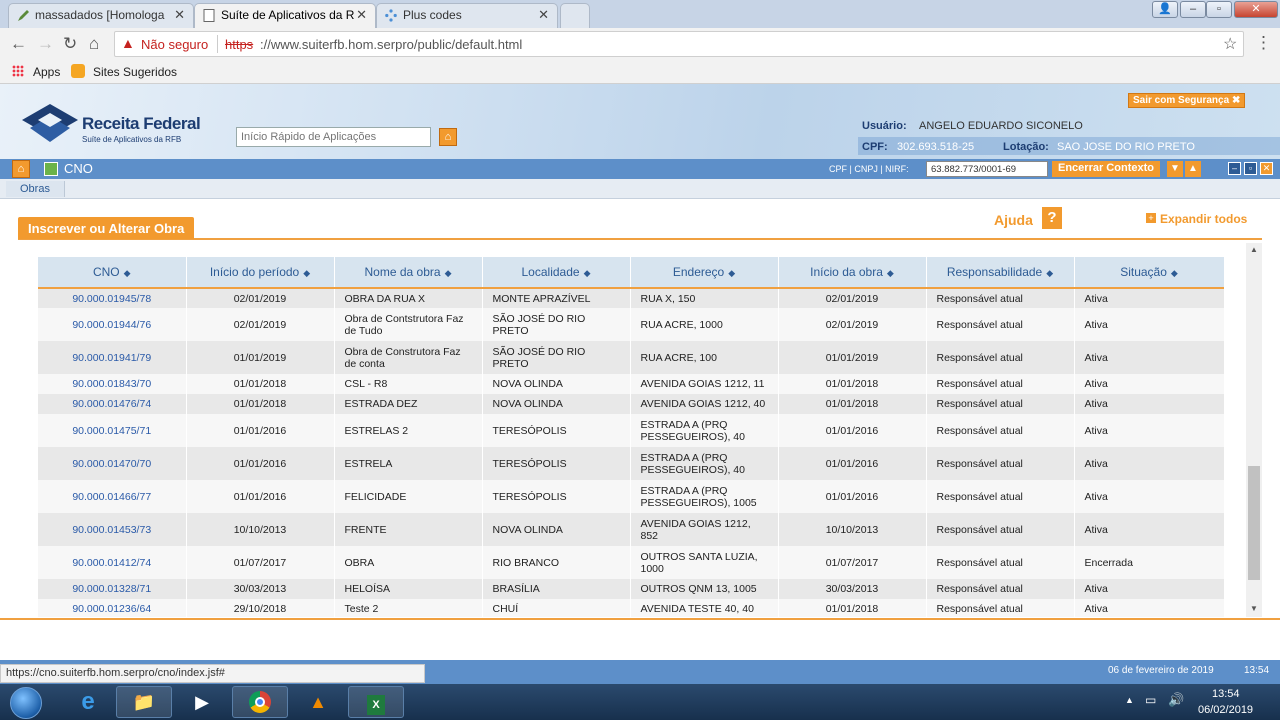 This screenshot has height=722, width=1280. What do you see at coordinates (1256, 9) in the screenshot?
I see `window-close-button: ✕` at bounding box center [1256, 9].